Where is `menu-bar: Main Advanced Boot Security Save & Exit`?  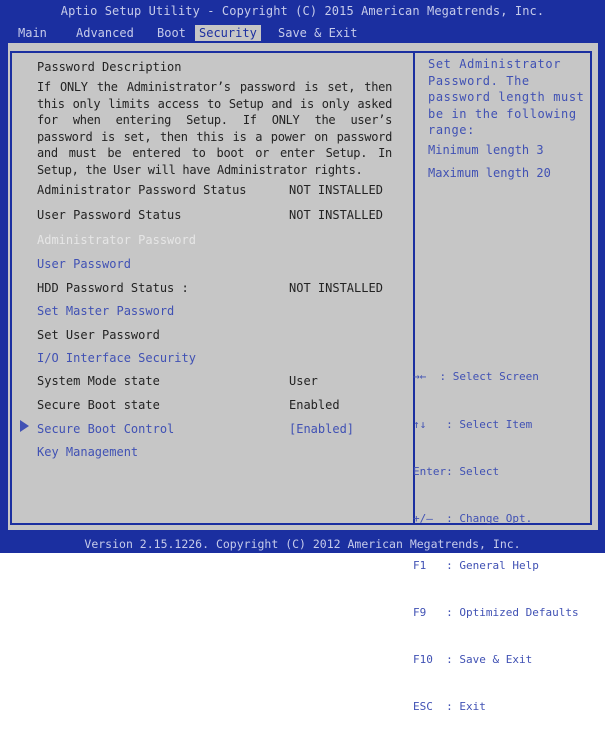
menu-bar: Main Advanced Boot Security Save & Exit is located at coordinates (302, 33).